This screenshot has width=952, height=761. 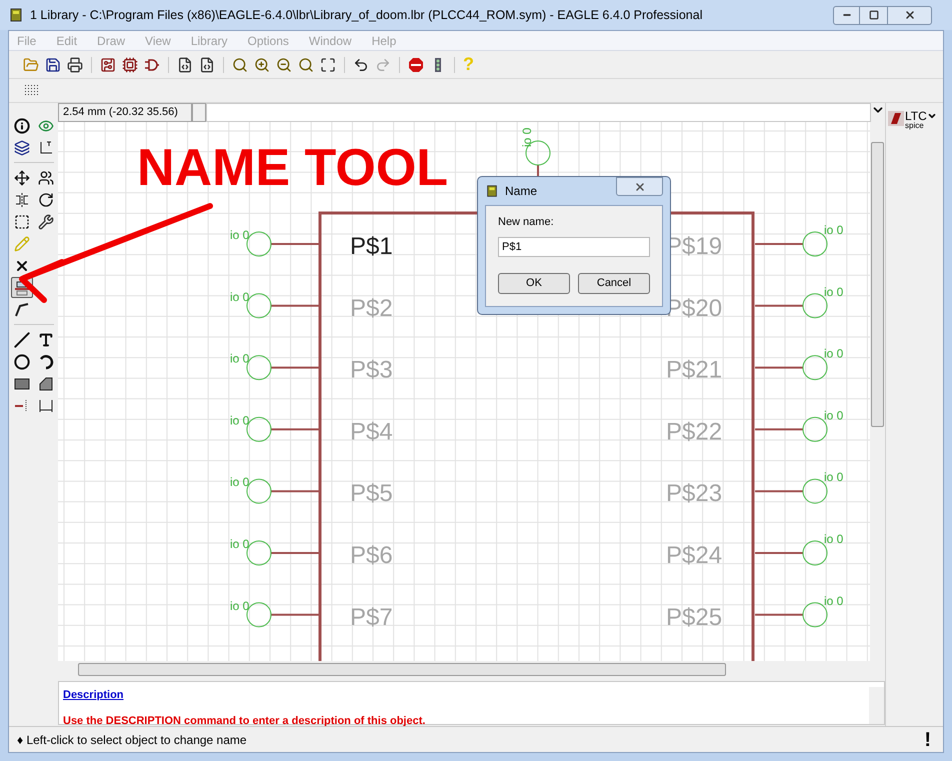 I want to click on dialog-title: Name, so click(x=521, y=191).